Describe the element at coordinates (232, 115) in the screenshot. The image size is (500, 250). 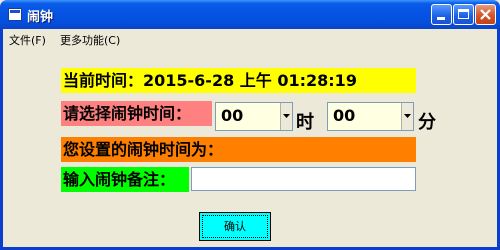
I see `hour-value: 00` at that location.